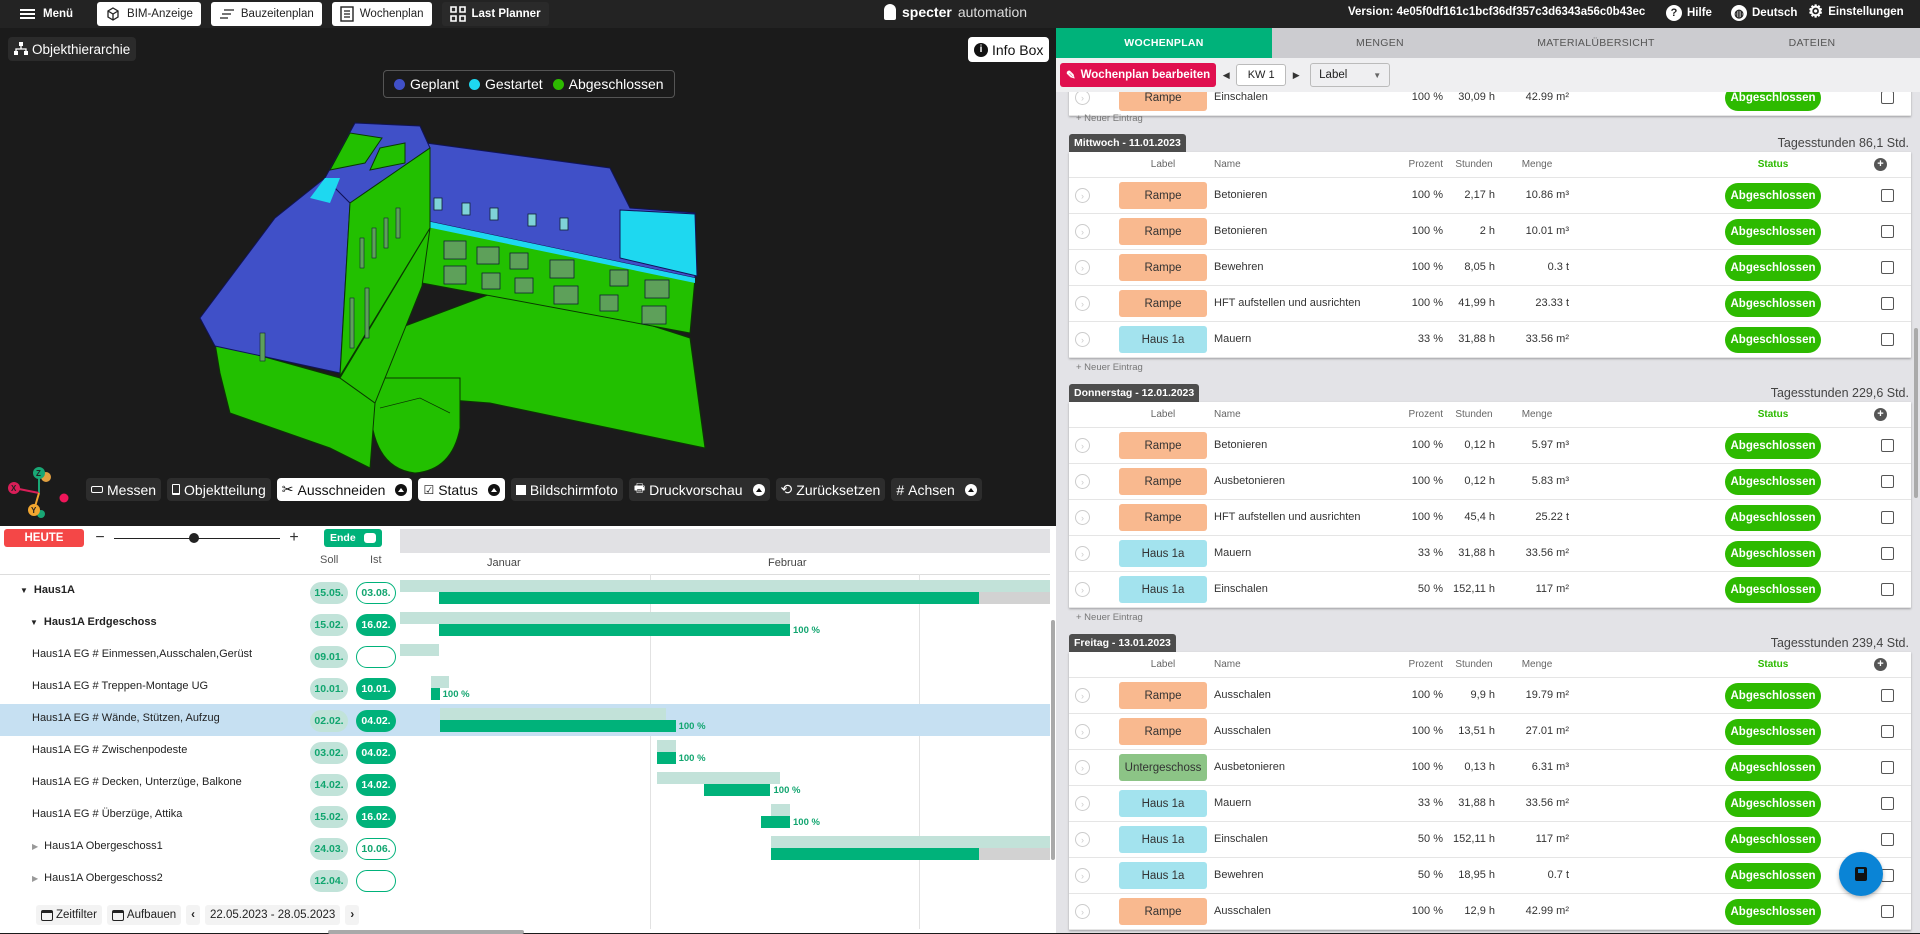 The width and height of the screenshot is (1920, 934). Describe the element at coordinates (353, 538) in the screenshot. I see `end-toggle: Ende` at that location.